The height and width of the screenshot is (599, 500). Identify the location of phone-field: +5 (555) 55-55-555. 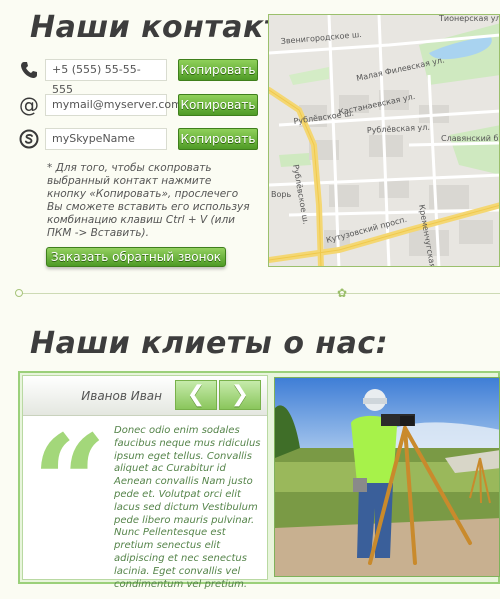
(106, 77).